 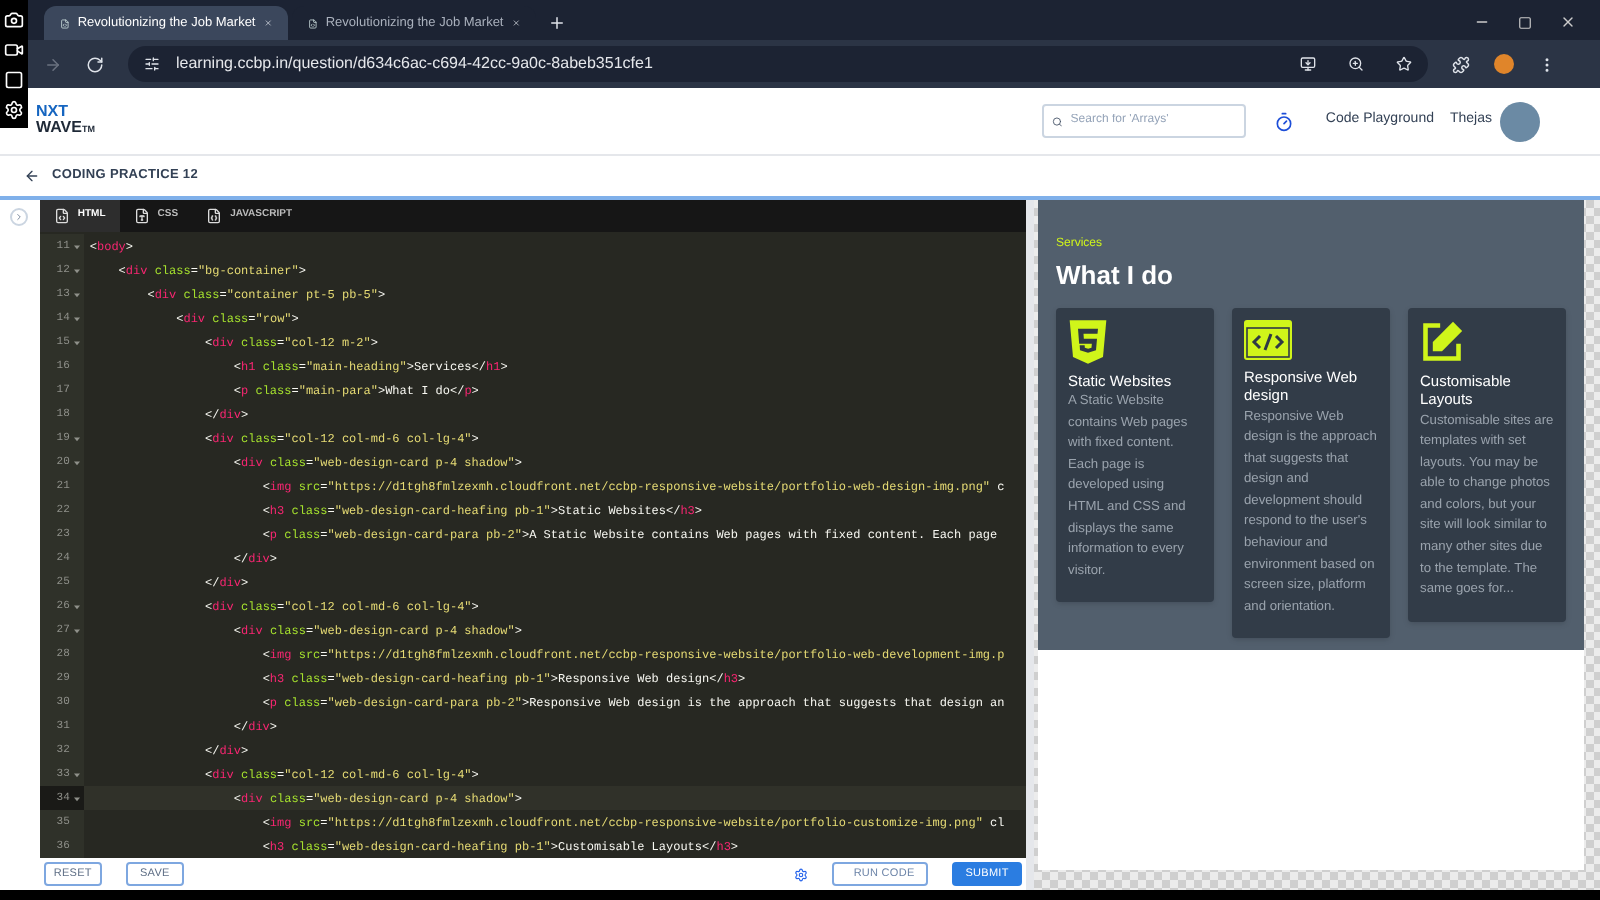 I want to click on back-arrow-icon, so click(x=32, y=176).